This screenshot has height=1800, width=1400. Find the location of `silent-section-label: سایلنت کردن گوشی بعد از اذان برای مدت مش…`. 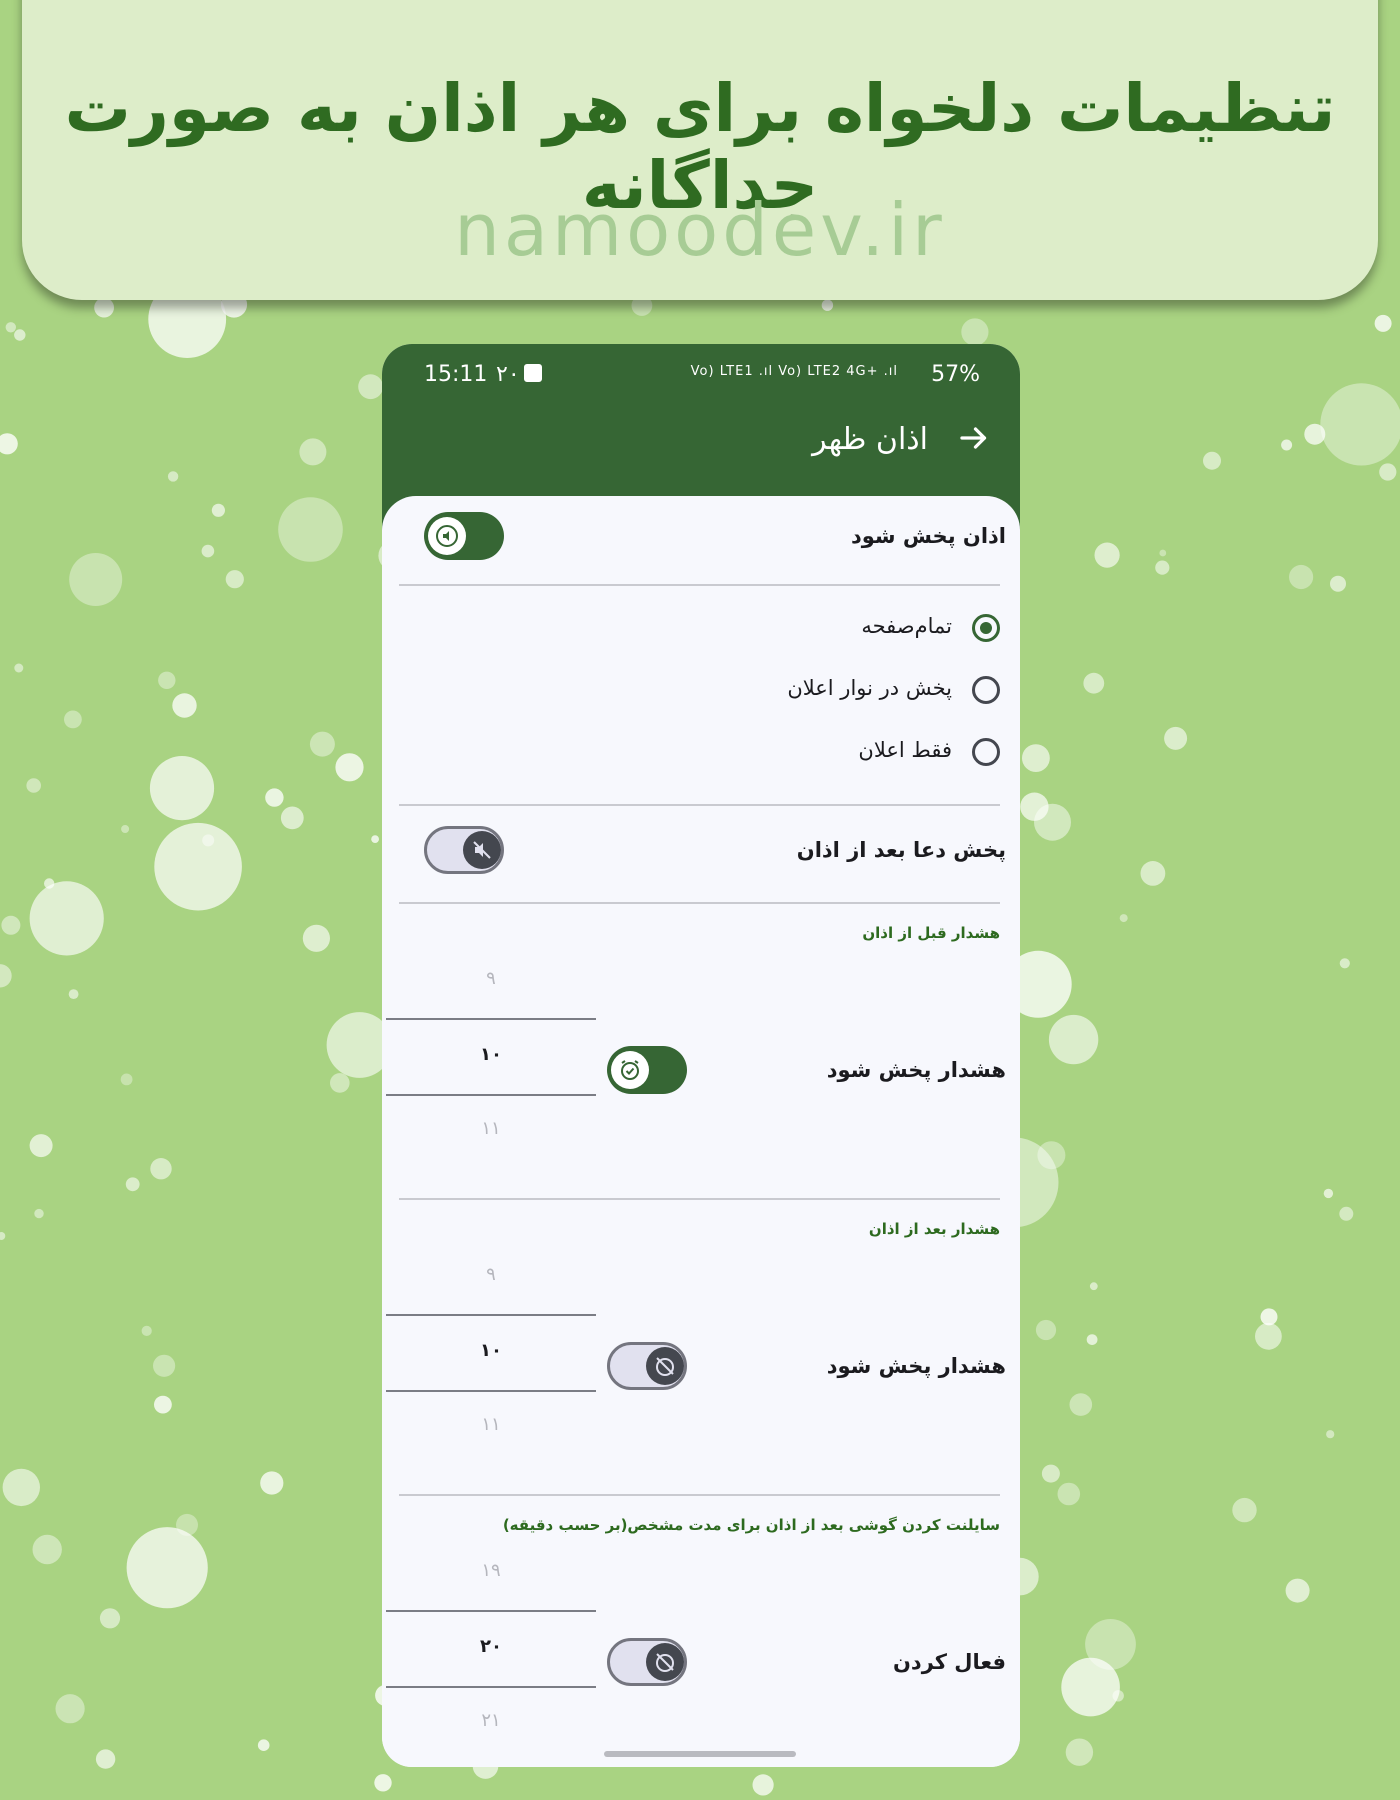

silent-section-label: سایلنت کردن گوشی بعد از اذان برای مدت مش… is located at coordinates (751, 1525).